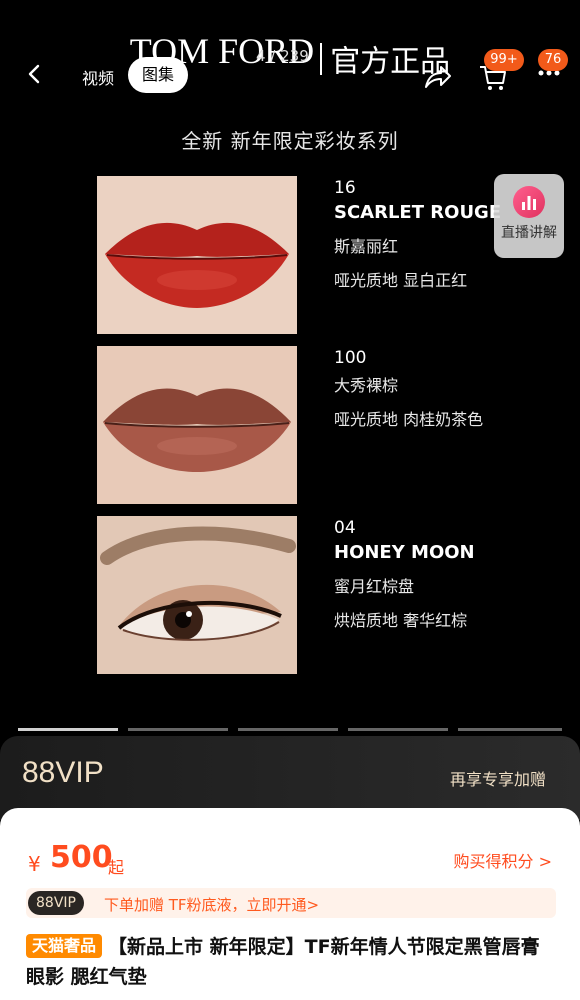 This screenshot has width=580, height=1000. I want to click on collection-subtitle: 全新 新年限定彩妆系列, so click(290, 141).